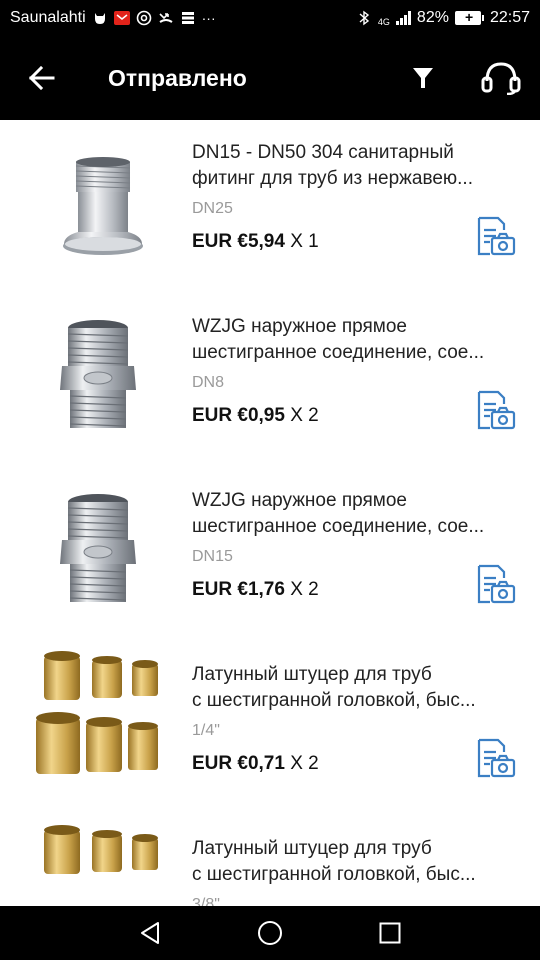  I want to click on home-circle-icon, so click(270, 933).